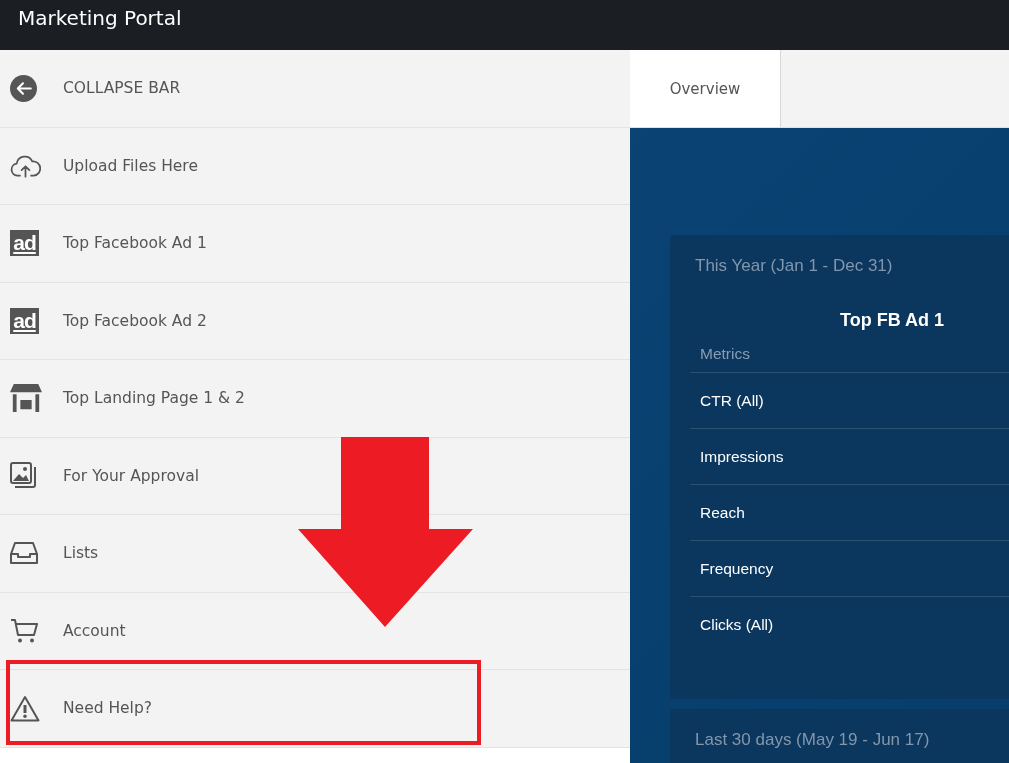 The image size is (1009, 763). What do you see at coordinates (108, 243) in the screenshot?
I see `sidebar-item: ad Top Facebook Ad 1` at bounding box center [108, 243].